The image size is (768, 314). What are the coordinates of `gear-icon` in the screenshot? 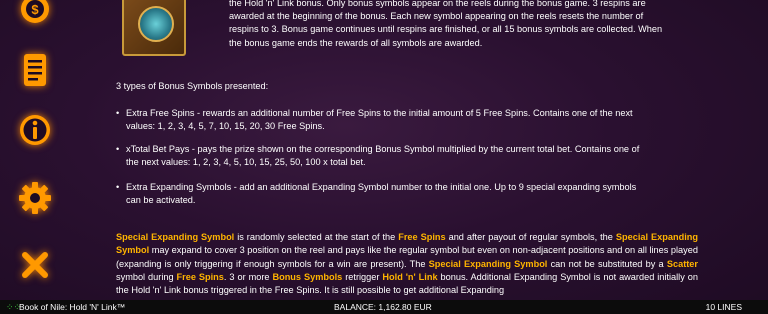 It's located at (35, 198).